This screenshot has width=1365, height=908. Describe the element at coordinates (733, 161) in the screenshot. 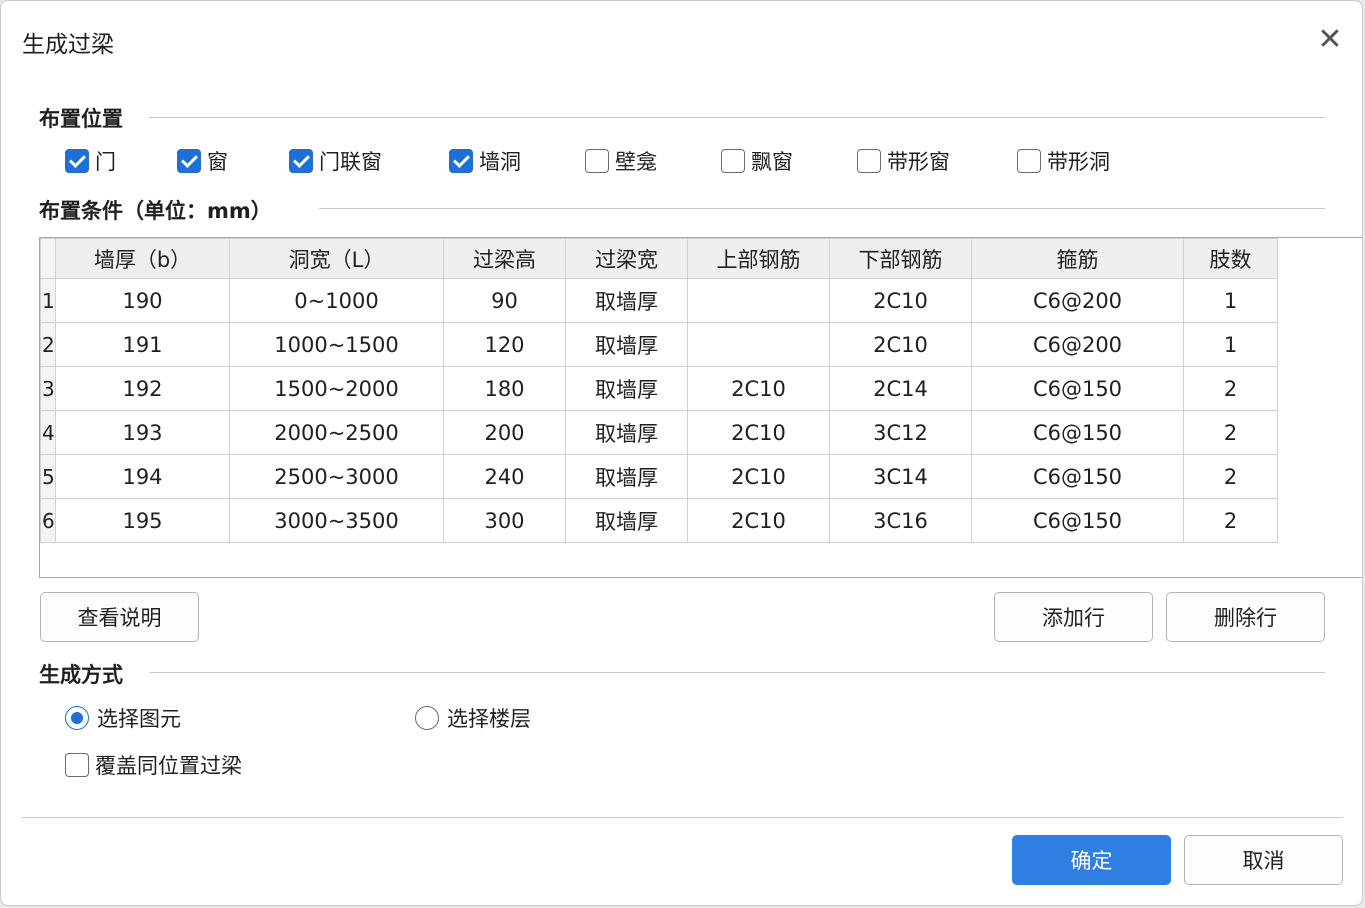

I see `checkbox-bay-window-box` at that location.